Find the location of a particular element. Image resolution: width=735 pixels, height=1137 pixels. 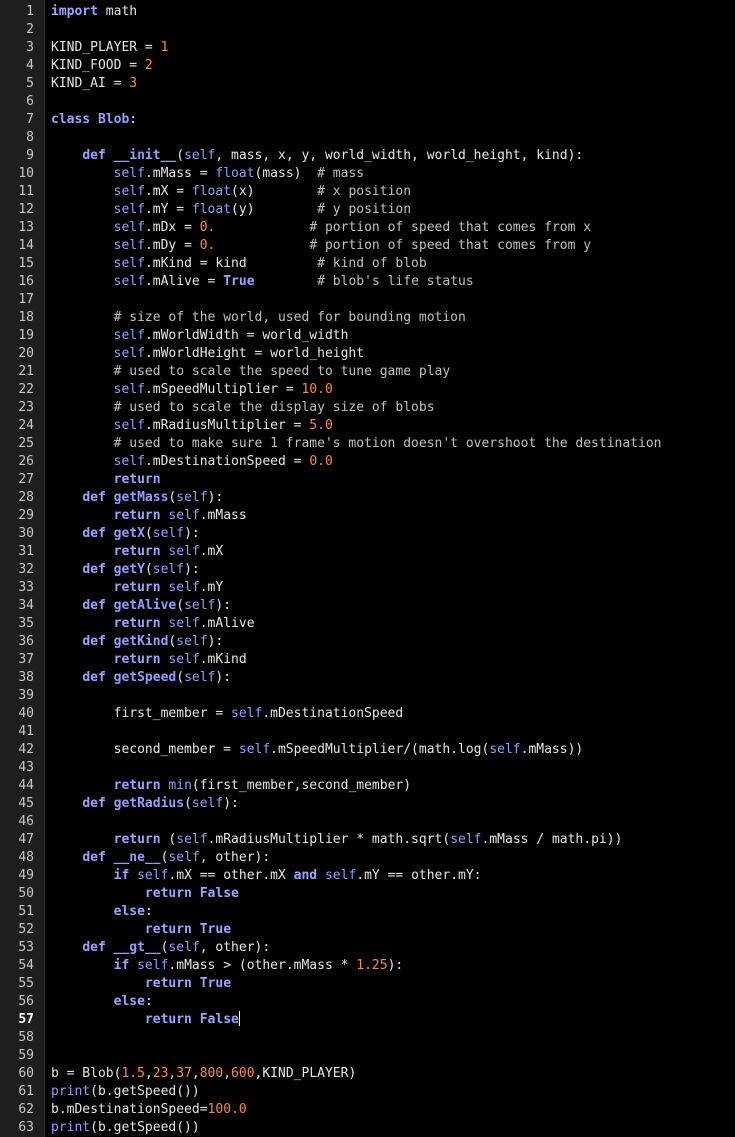

code-text: self.mWorldWidth = world_width is located at coordinates (200, 336).